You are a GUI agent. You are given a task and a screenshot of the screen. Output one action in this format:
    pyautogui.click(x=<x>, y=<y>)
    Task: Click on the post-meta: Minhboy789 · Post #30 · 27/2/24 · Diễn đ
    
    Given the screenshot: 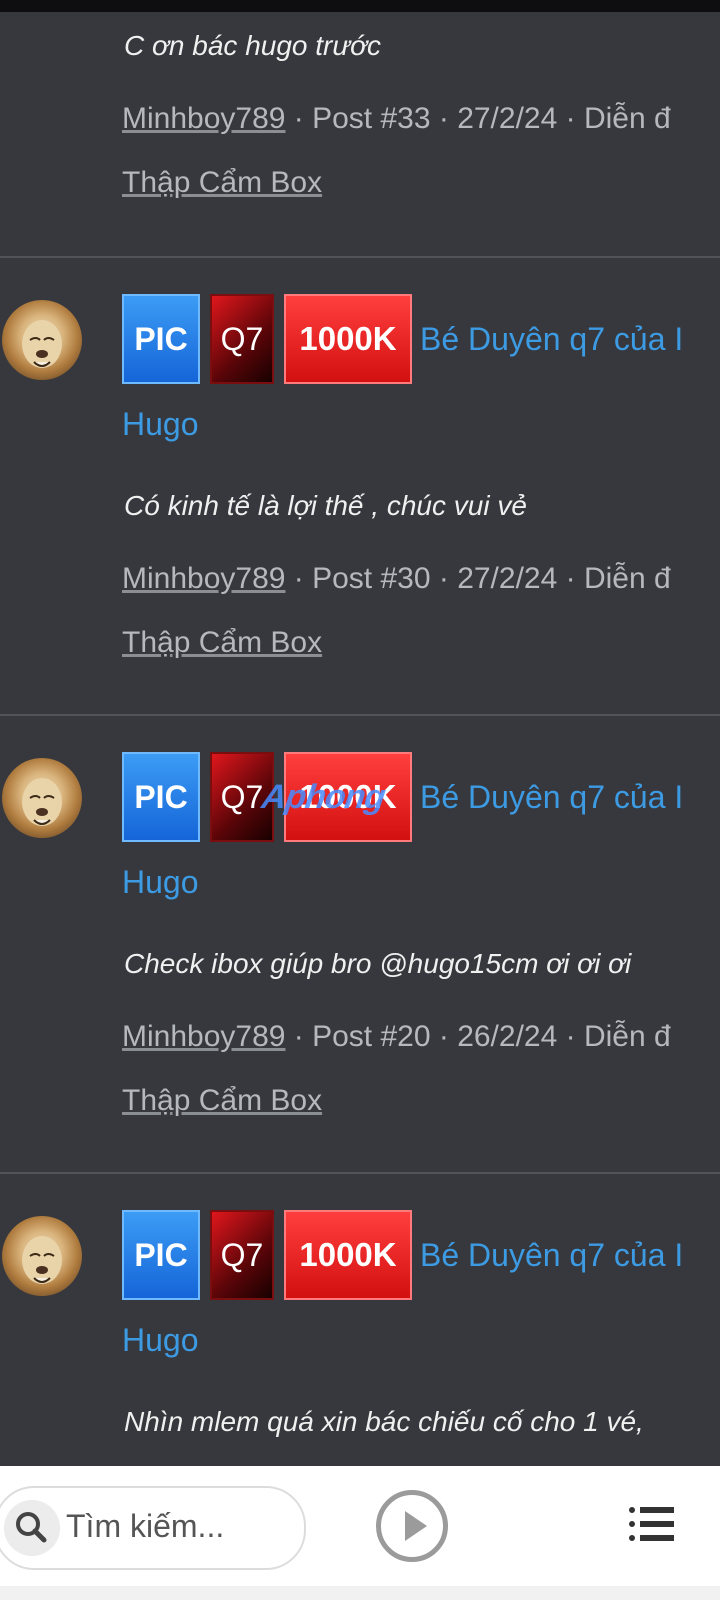 What is the action you would take?
    pyautogui.click(x=396, y=579)
    